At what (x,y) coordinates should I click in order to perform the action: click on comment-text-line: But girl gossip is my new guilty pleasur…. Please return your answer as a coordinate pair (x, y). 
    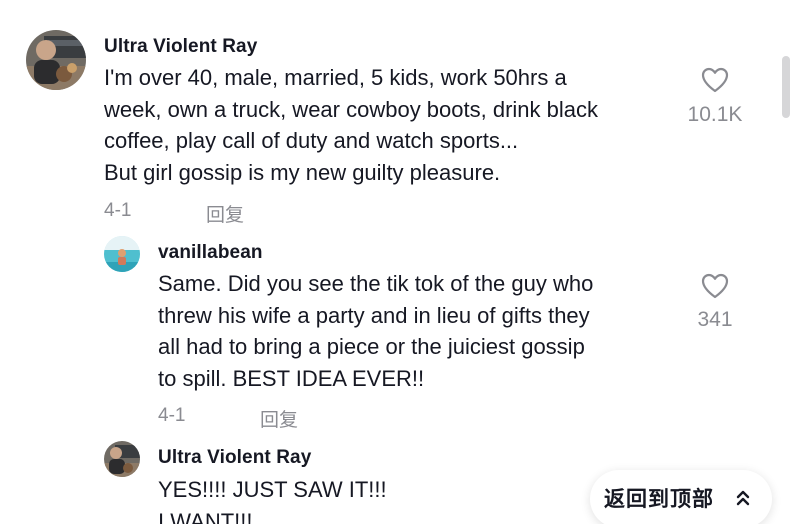
    Looking at the image, I should click on (302, 172).